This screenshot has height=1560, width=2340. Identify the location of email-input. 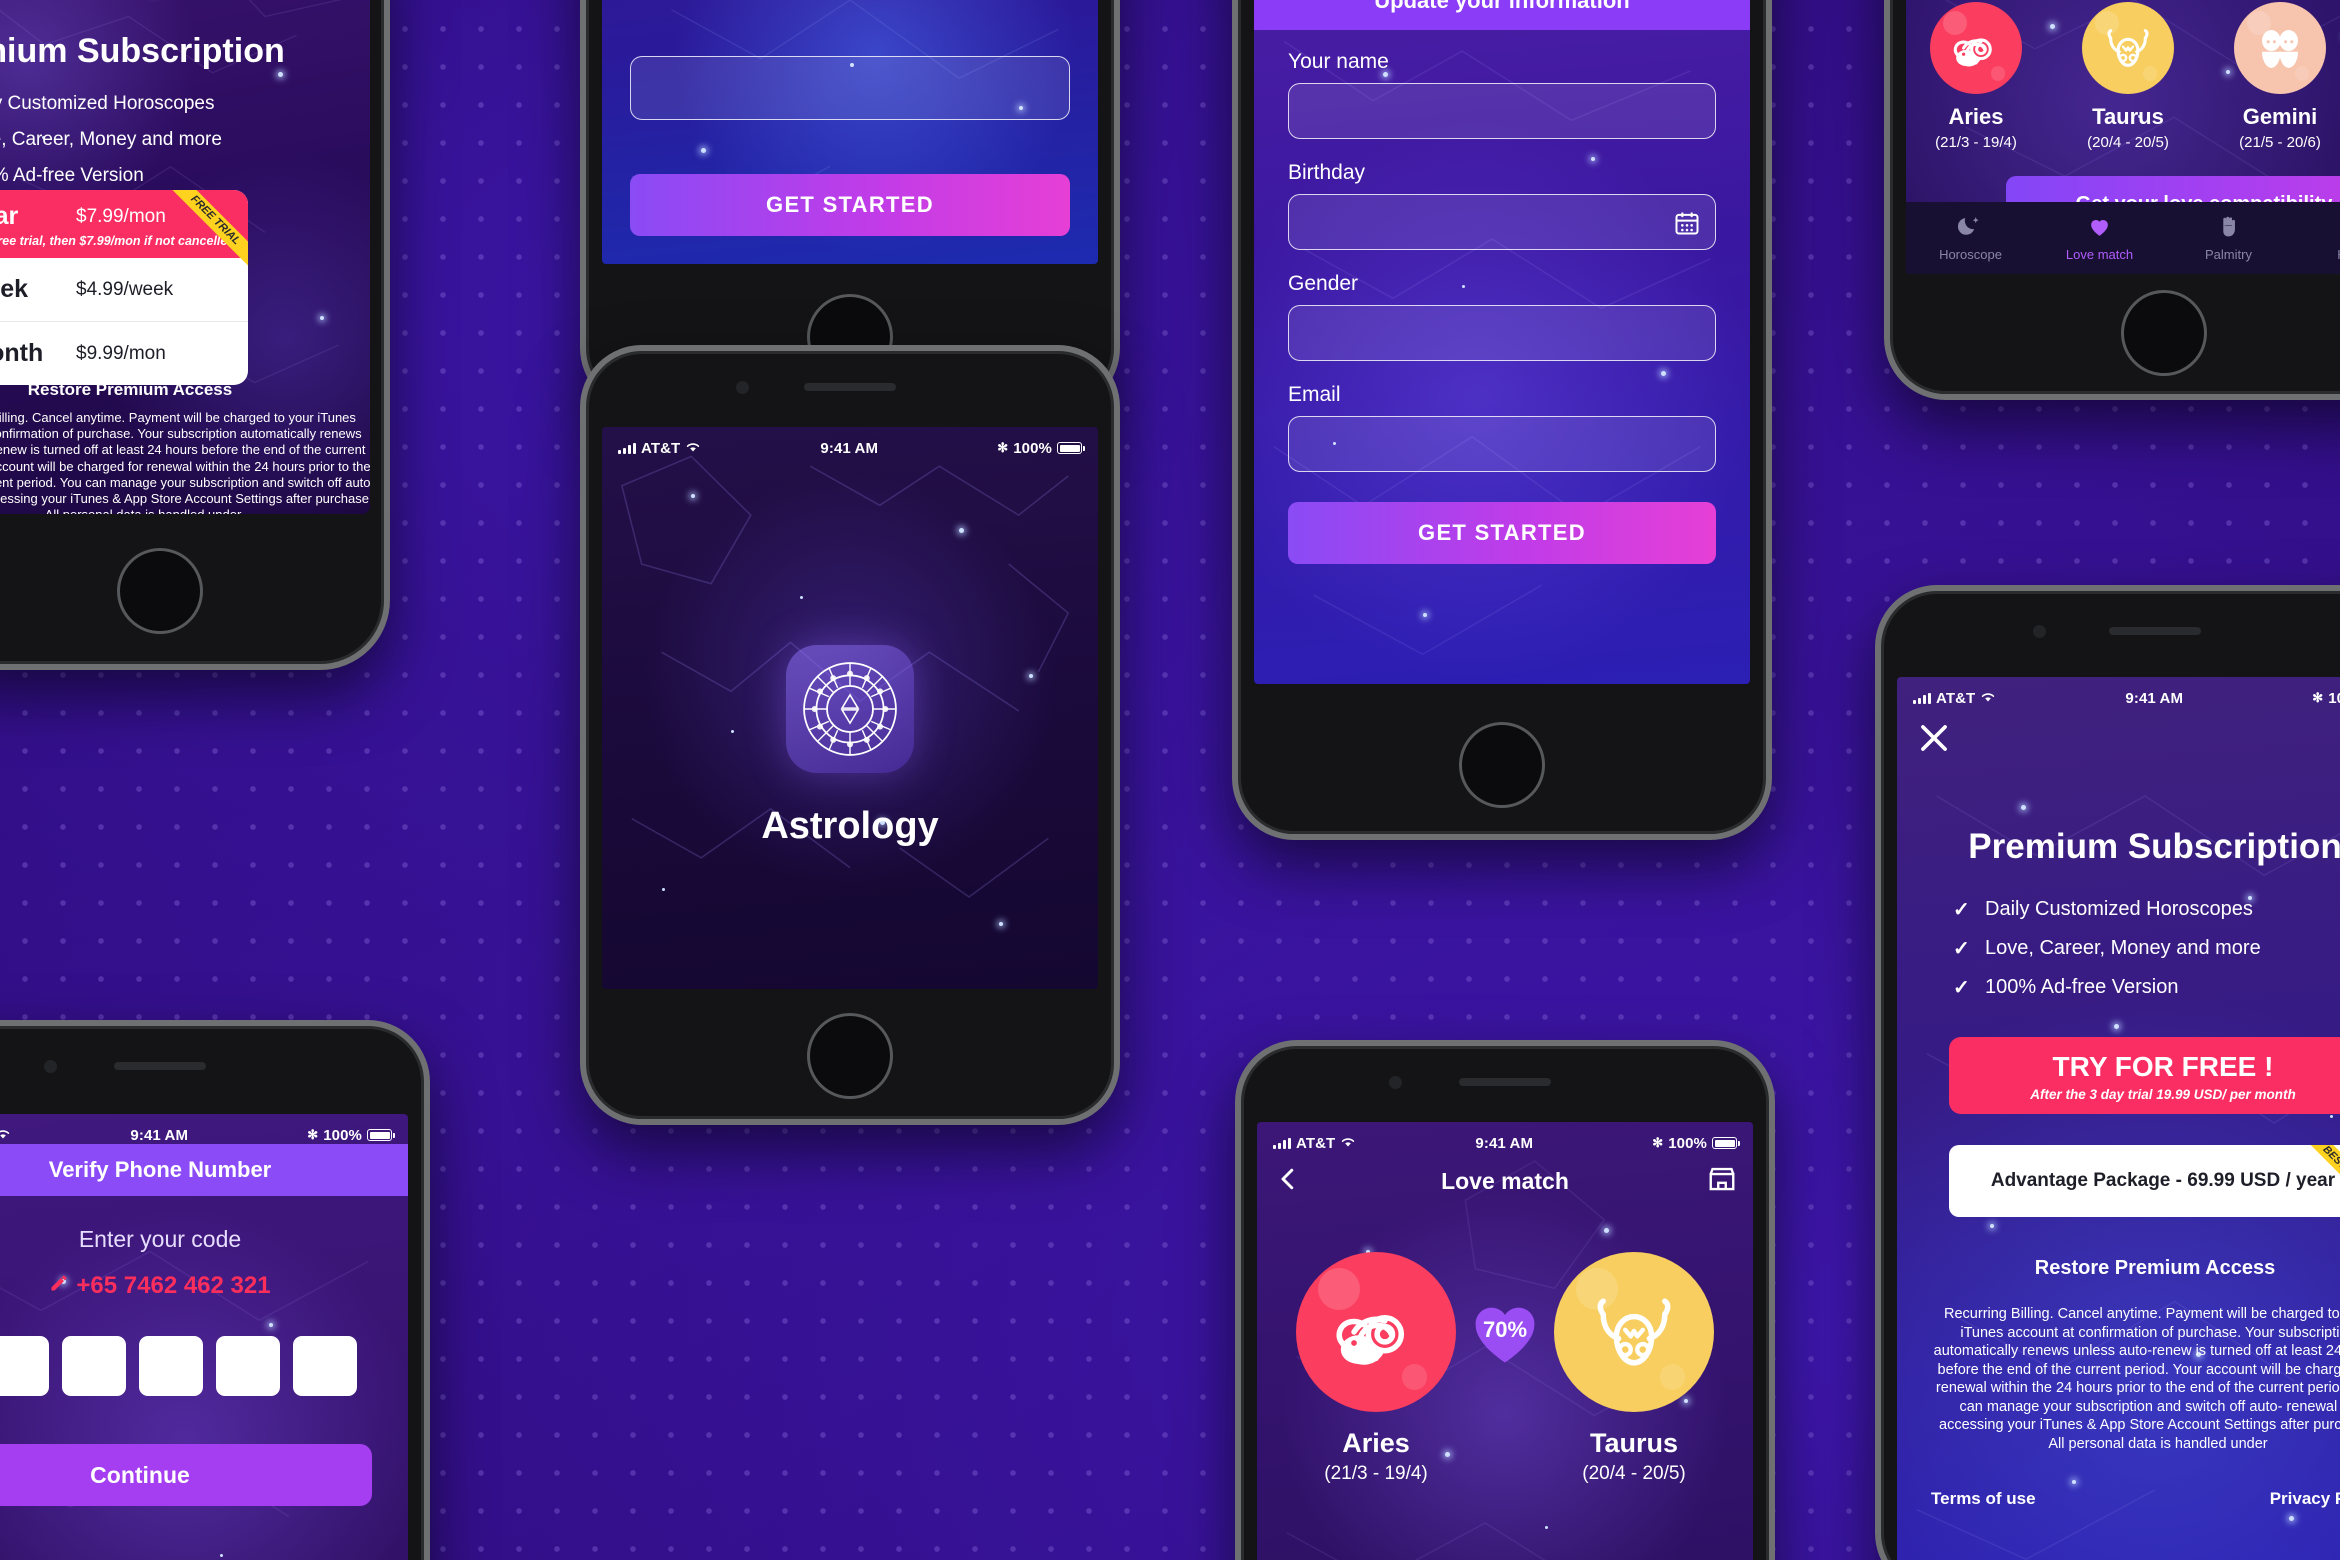
(1502, 444).